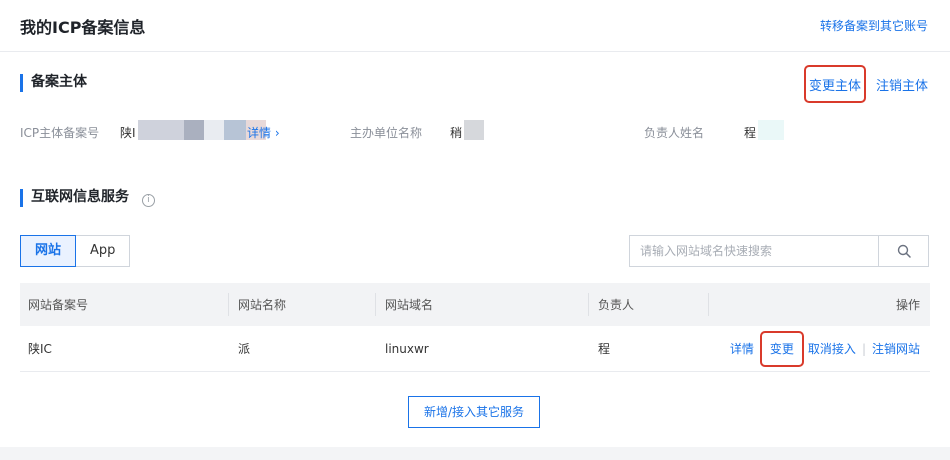 This screenshot has height=460, width=950. Describe the element at coordinates (832, 348) in the screenshot. I see `row-cancel-access-link: 取消接入` at that location.